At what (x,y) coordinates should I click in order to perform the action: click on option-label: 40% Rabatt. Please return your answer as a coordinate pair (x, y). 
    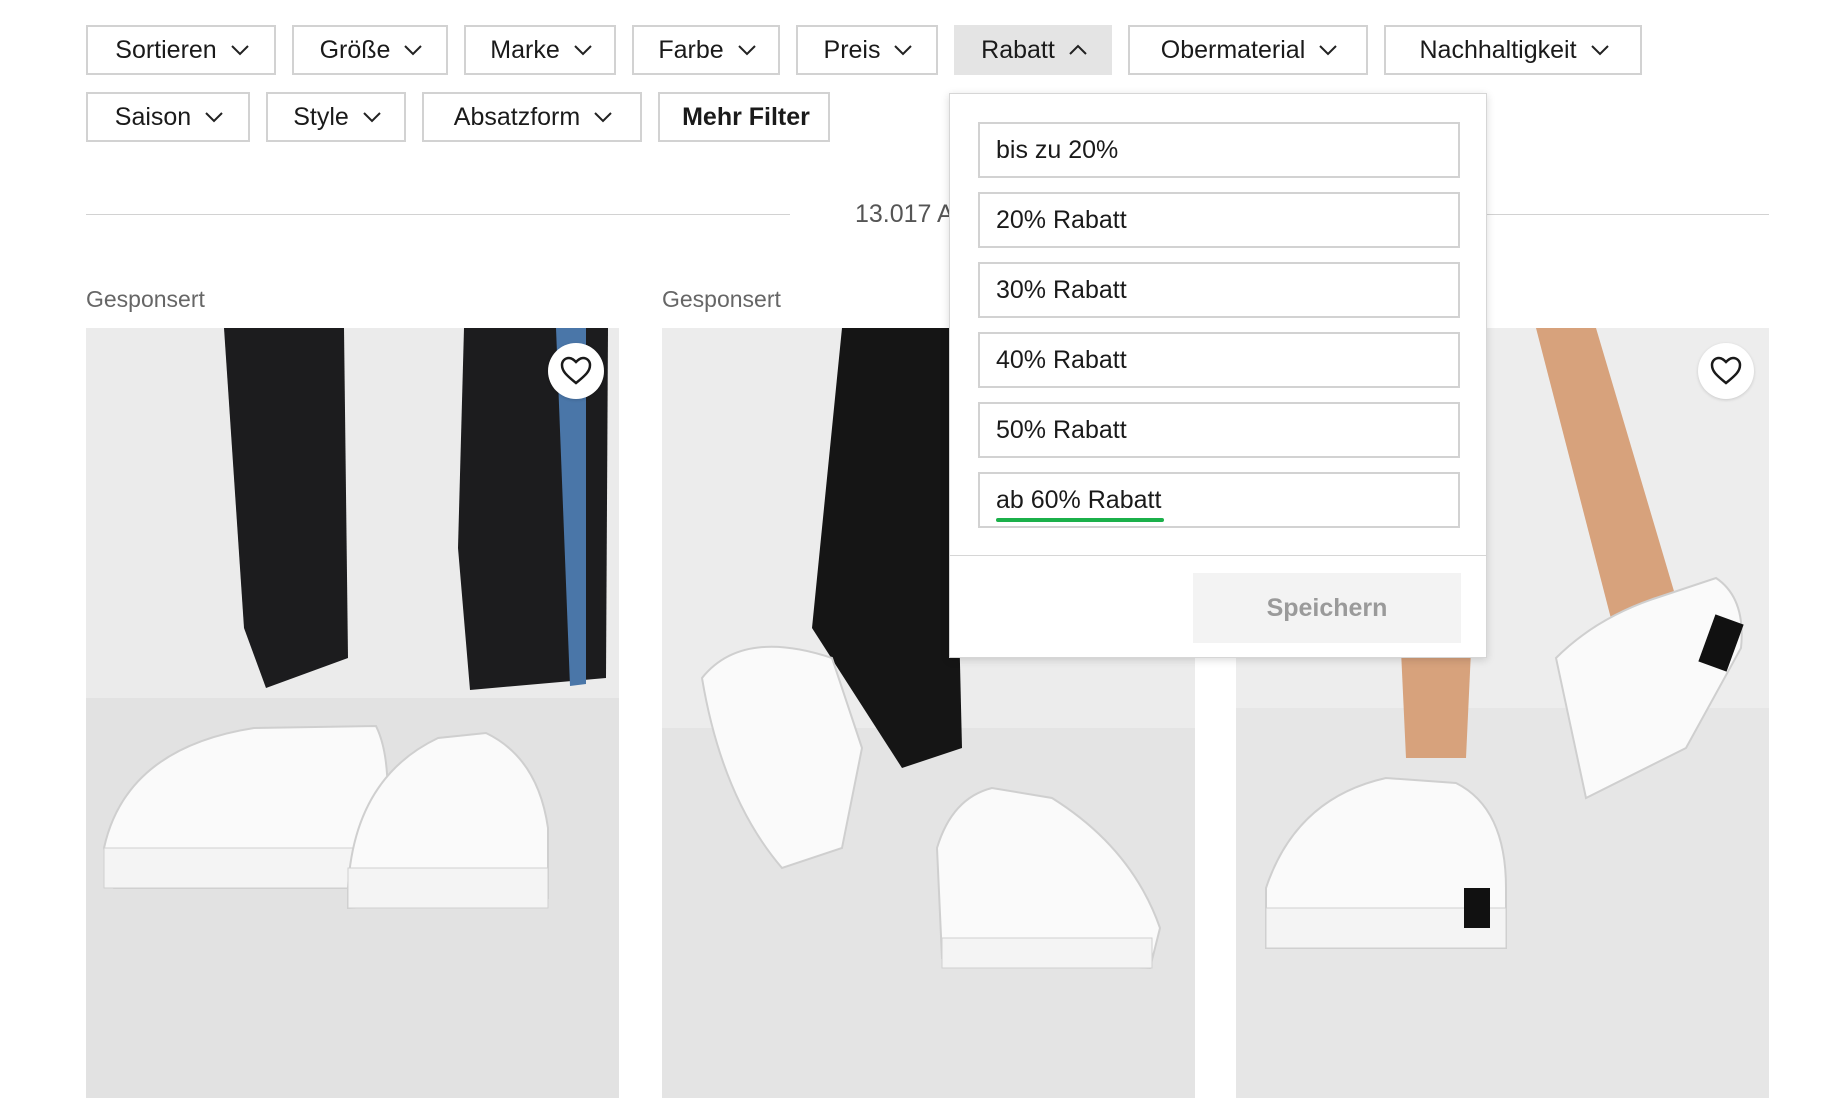
    Looking at the image, I should click on (1061, 359).